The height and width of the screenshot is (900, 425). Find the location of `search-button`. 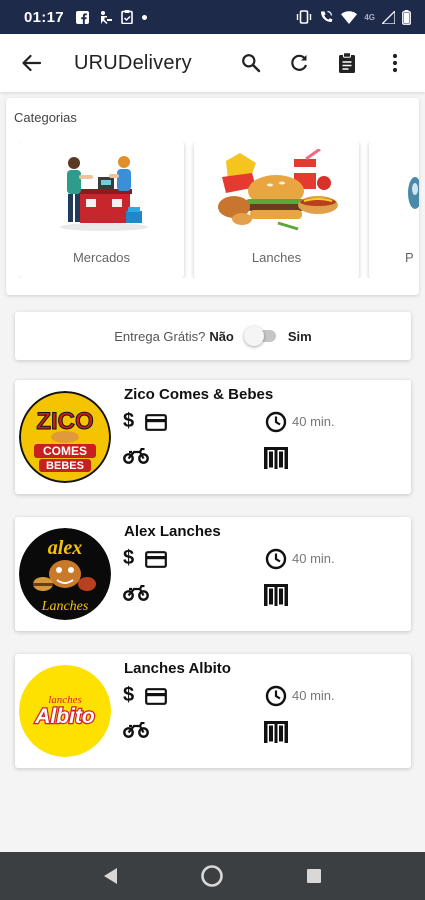

search-button is located at coordinates (251, 63).